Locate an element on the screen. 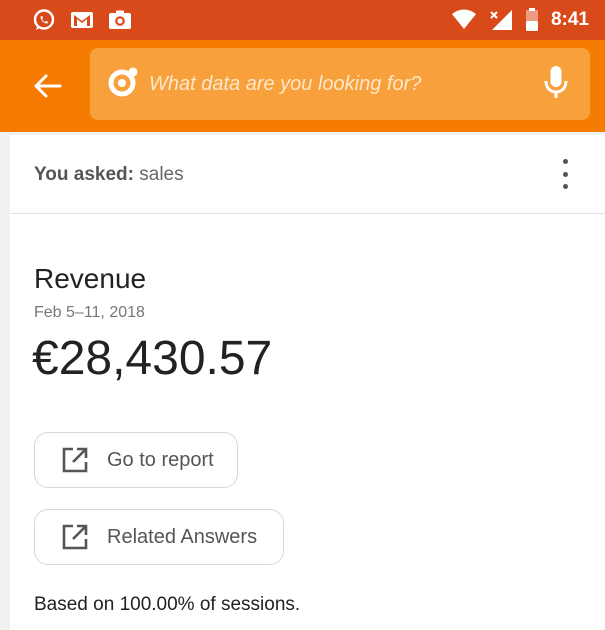 This screenshot has width=605, height=630. signal-icon is located at coordinates (501, 20).